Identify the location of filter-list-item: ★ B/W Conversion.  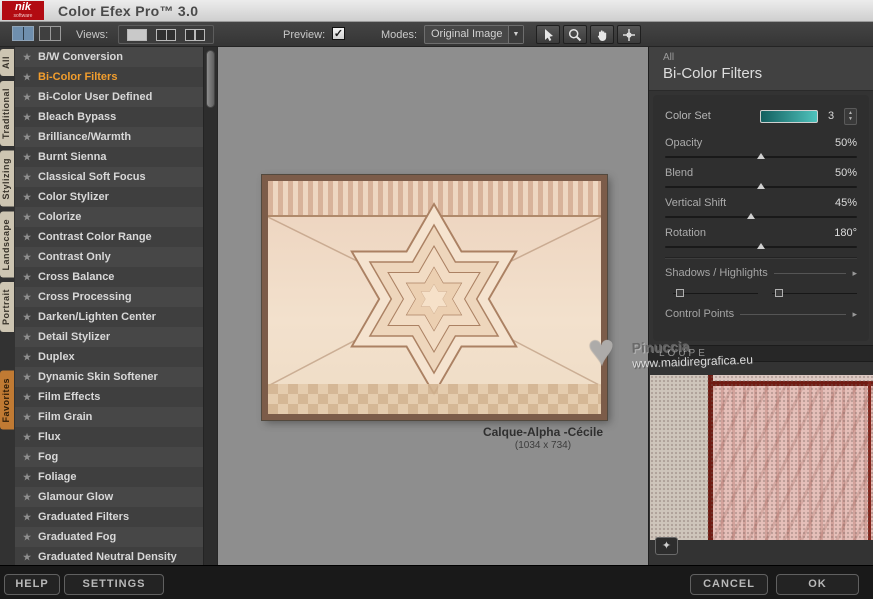
(109, 57).